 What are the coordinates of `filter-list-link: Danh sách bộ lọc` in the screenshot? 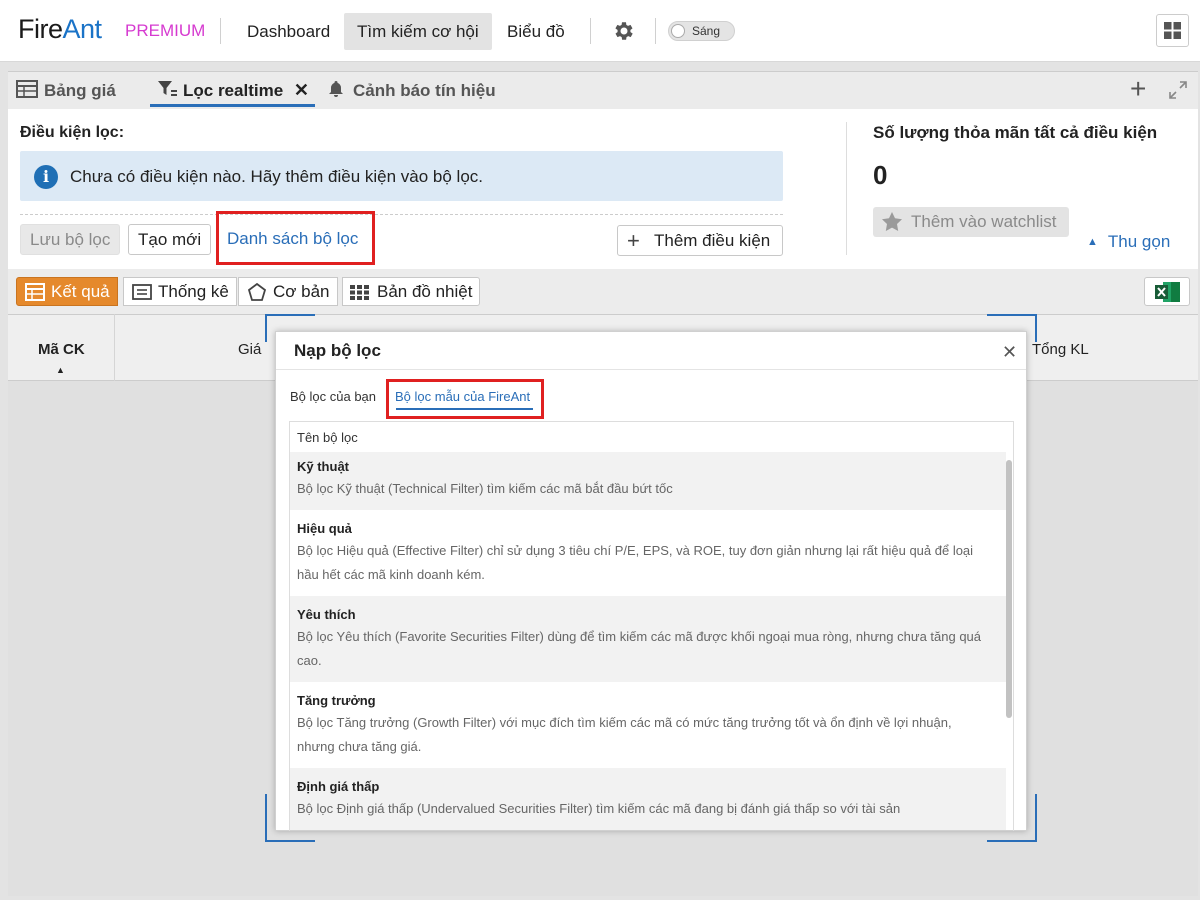 It's located at (292, 239).